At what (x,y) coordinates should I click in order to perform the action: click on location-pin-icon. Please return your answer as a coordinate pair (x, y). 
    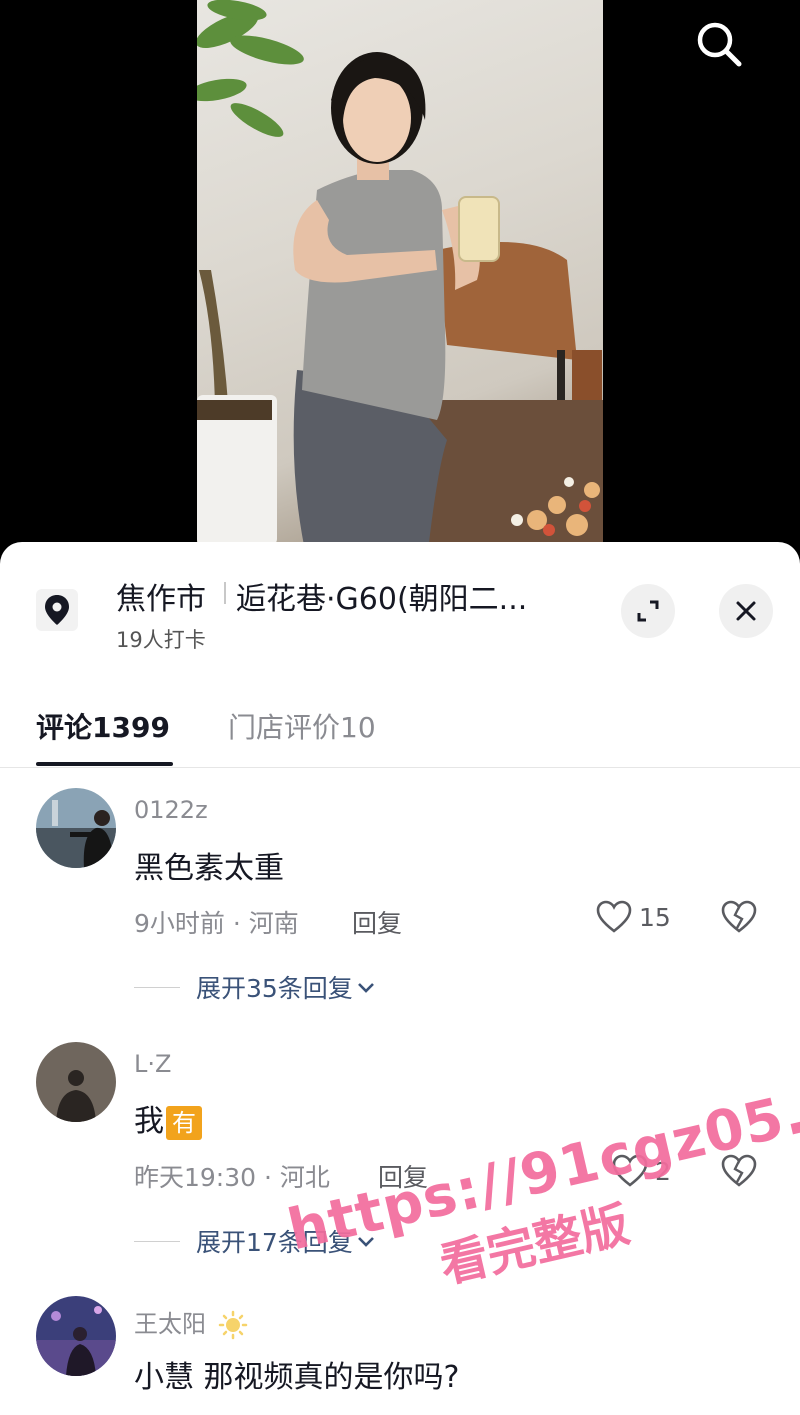
    Looking at the image, I should click on (57, 610).